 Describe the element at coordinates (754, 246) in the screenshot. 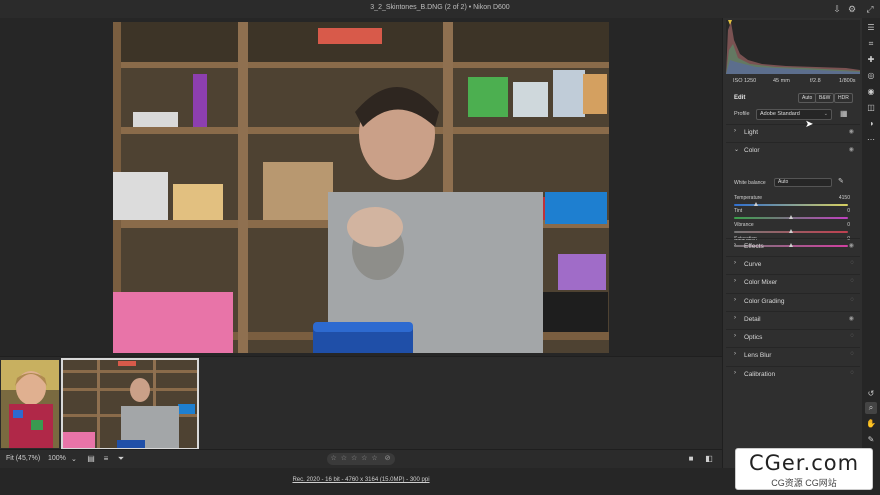

I see `section-effects-label: Effects` at that location.